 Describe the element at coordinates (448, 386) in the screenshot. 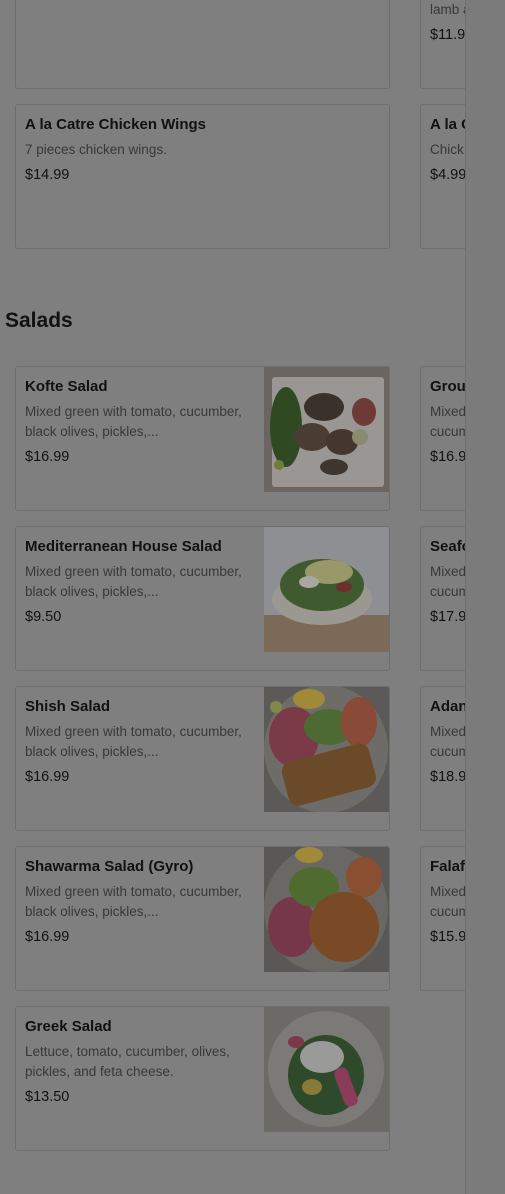

I see `item-title: Grou` at that location.